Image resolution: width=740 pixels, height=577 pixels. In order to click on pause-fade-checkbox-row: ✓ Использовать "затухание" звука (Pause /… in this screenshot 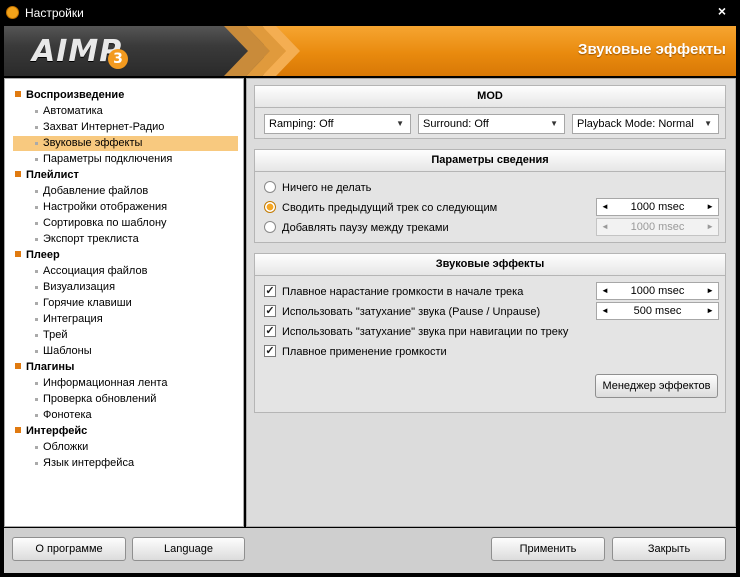, I will do `click(402, 312)`.